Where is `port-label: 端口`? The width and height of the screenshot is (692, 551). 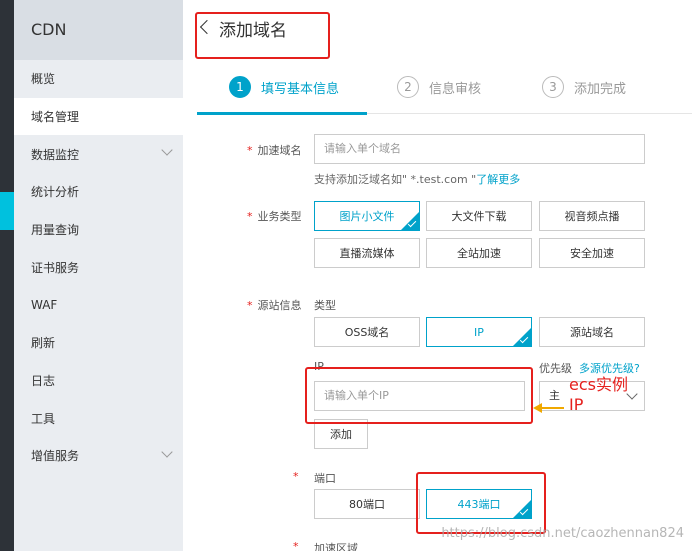
port-label: 端口 is located at coordinates (325, 478).